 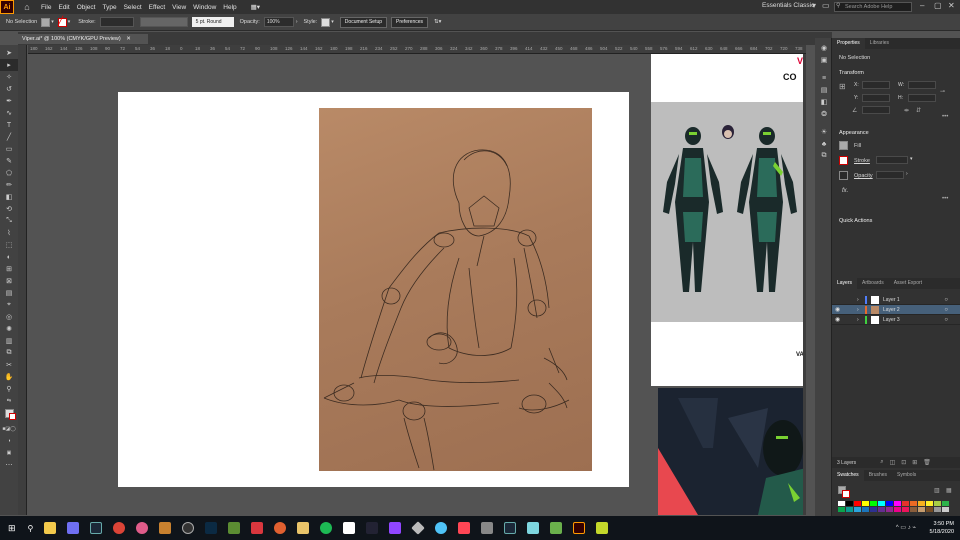 What do you see at coordinates (896, 310) in the screenshot?
I see `layer-row: ◉ › Layer 2 ○` at bounding box center [896, 310].